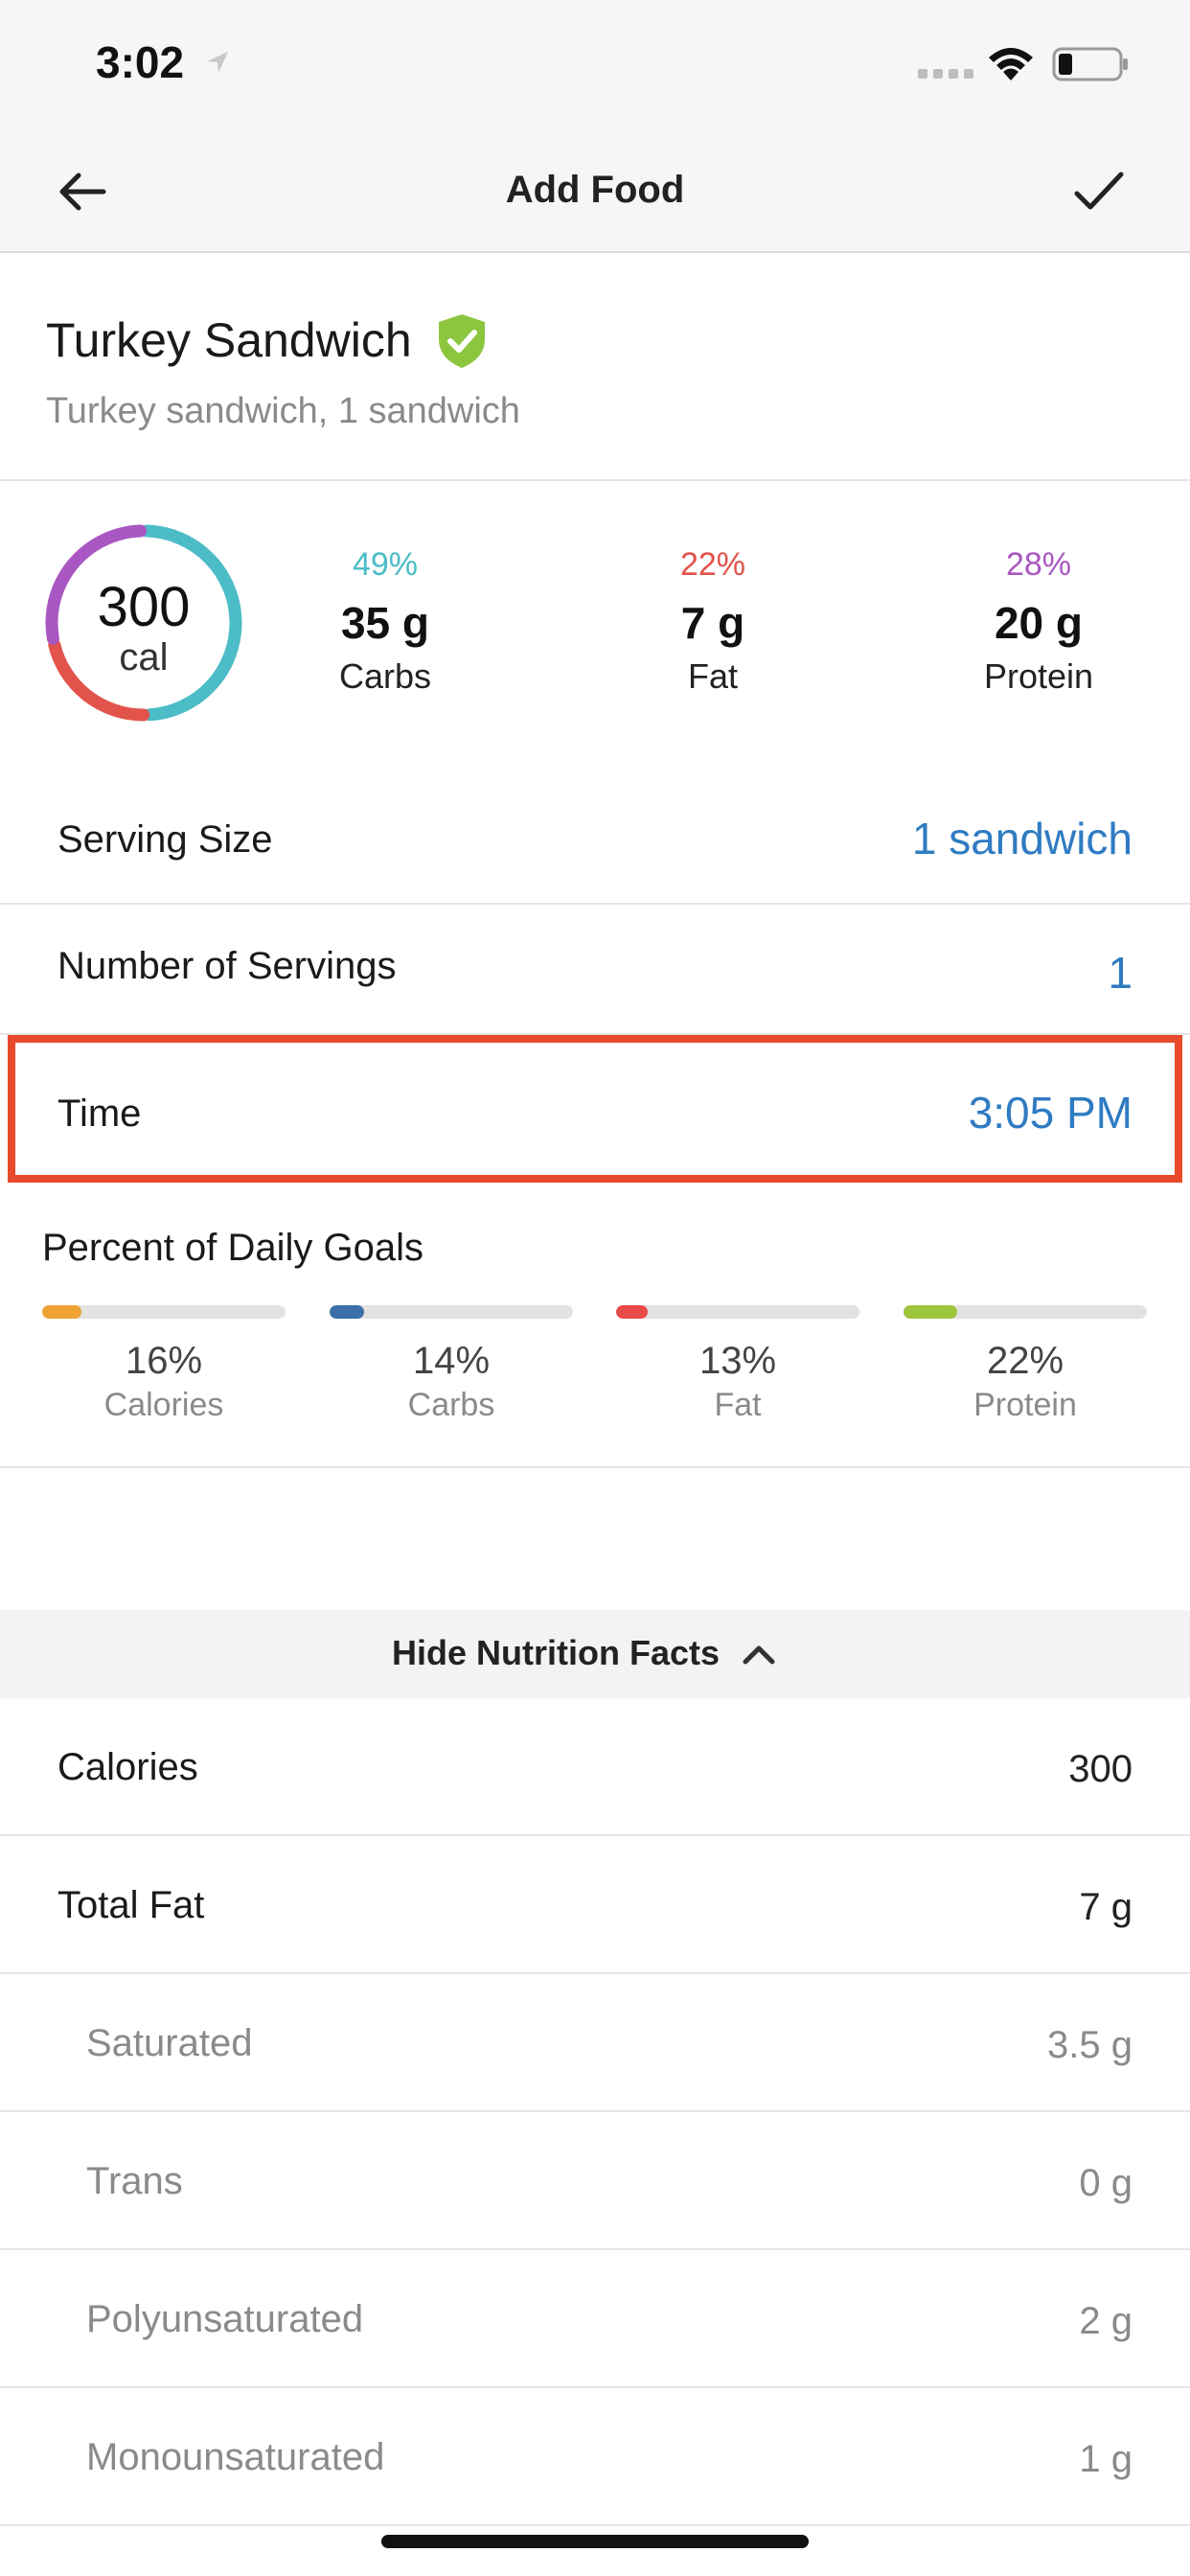 The height and width of the screenshot is (2576, 1190). What do you see at coordinates (462, 341) in the screenshot?
I see `verified-shield-icon` at bounding box center [462, 341].